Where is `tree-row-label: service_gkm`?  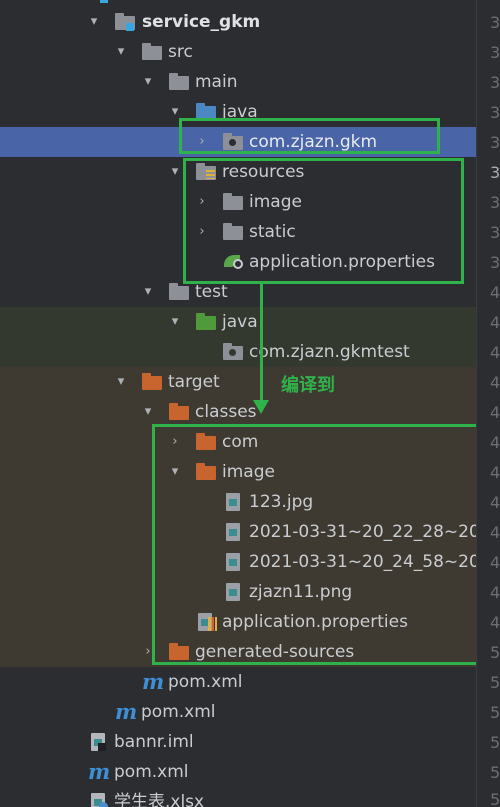 tree-row-label: service_gkm is located at coordinates (201, 22).